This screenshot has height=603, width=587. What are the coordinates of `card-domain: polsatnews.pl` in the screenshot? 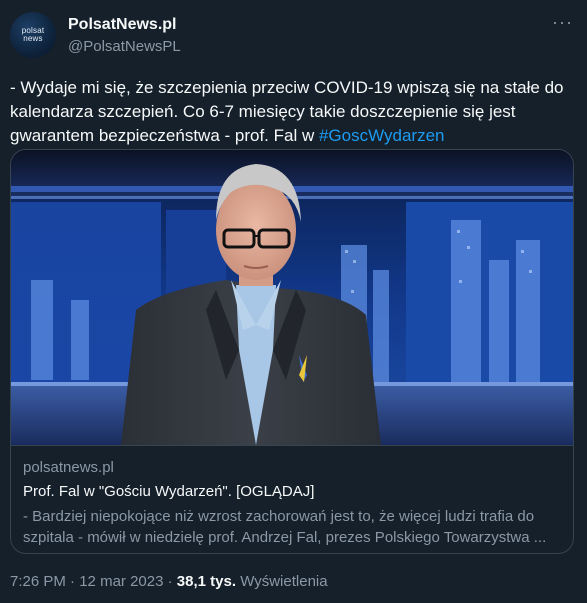 It's located at (68, 467).